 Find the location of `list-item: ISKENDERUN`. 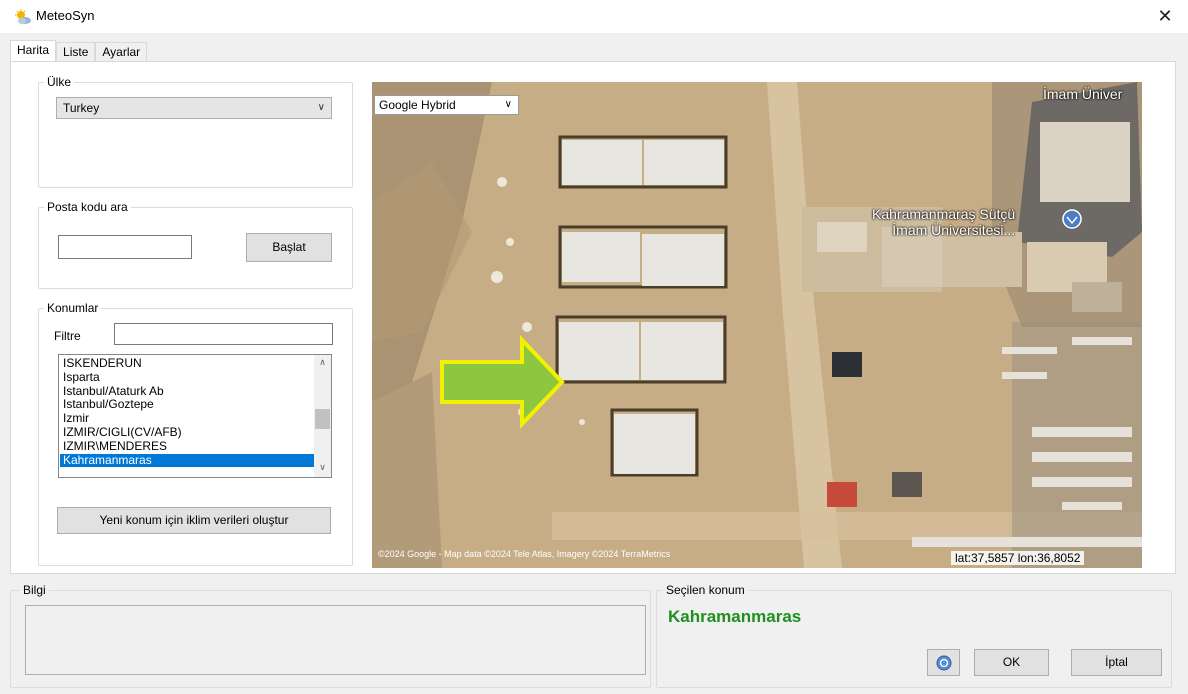

list-item: ISKENDERUN is located at coordinates (187, 363).